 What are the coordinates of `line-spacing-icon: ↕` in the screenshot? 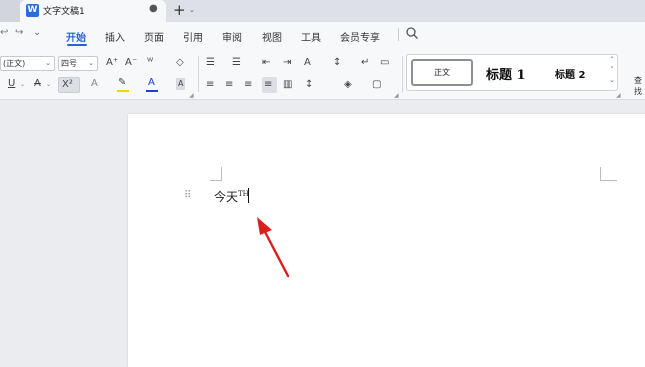 It's located at (309, 85).